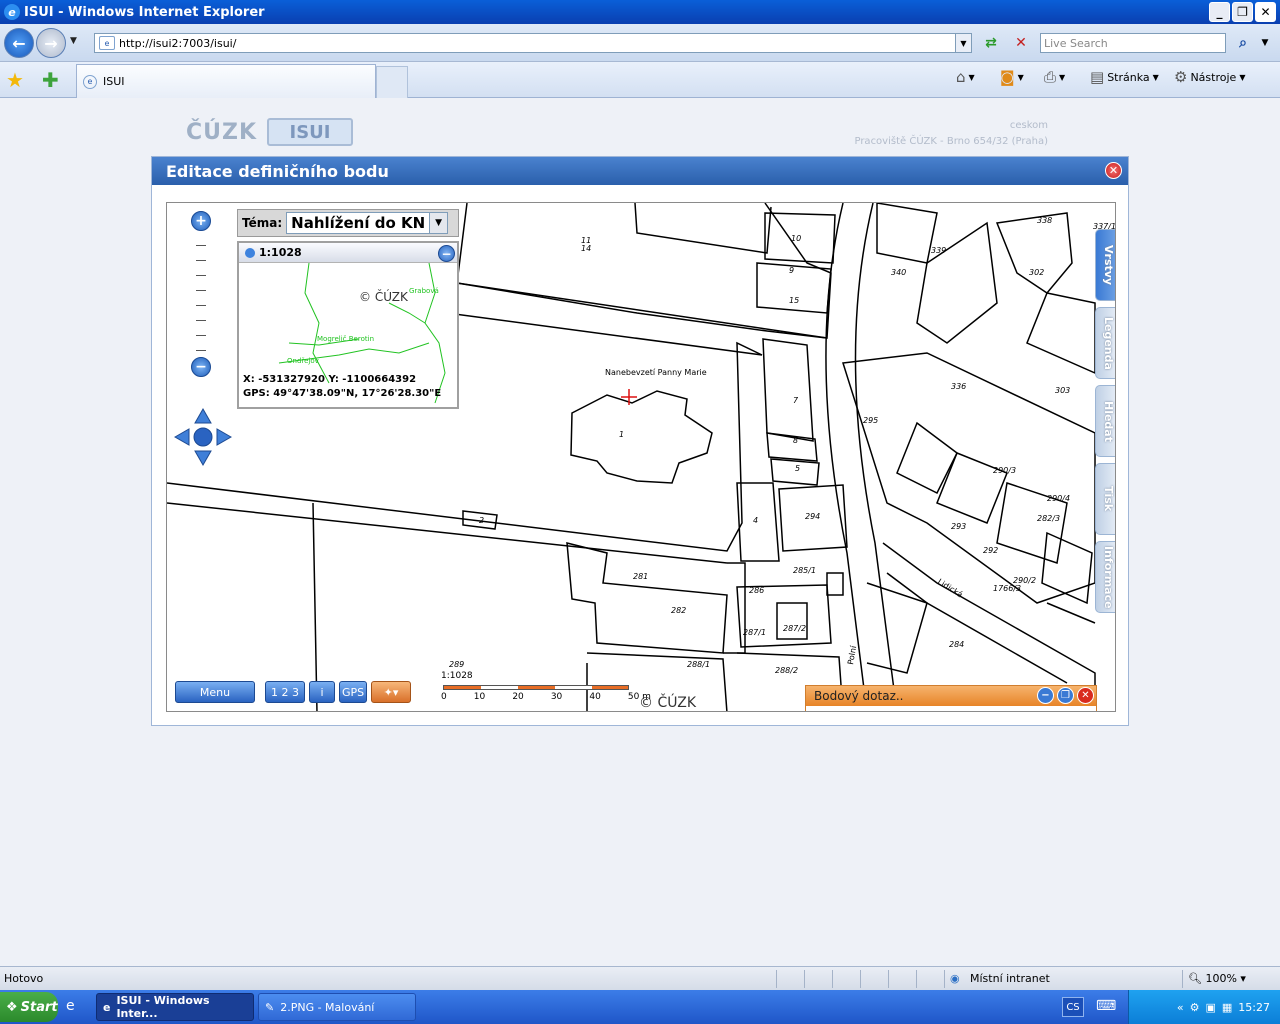 Image resolution: width=1280 pixels, height=1024 pixels. What do you see at coordinates (19, 43) in the screenshot?
I see `back-button: ←` at bounding box center [19, 43].